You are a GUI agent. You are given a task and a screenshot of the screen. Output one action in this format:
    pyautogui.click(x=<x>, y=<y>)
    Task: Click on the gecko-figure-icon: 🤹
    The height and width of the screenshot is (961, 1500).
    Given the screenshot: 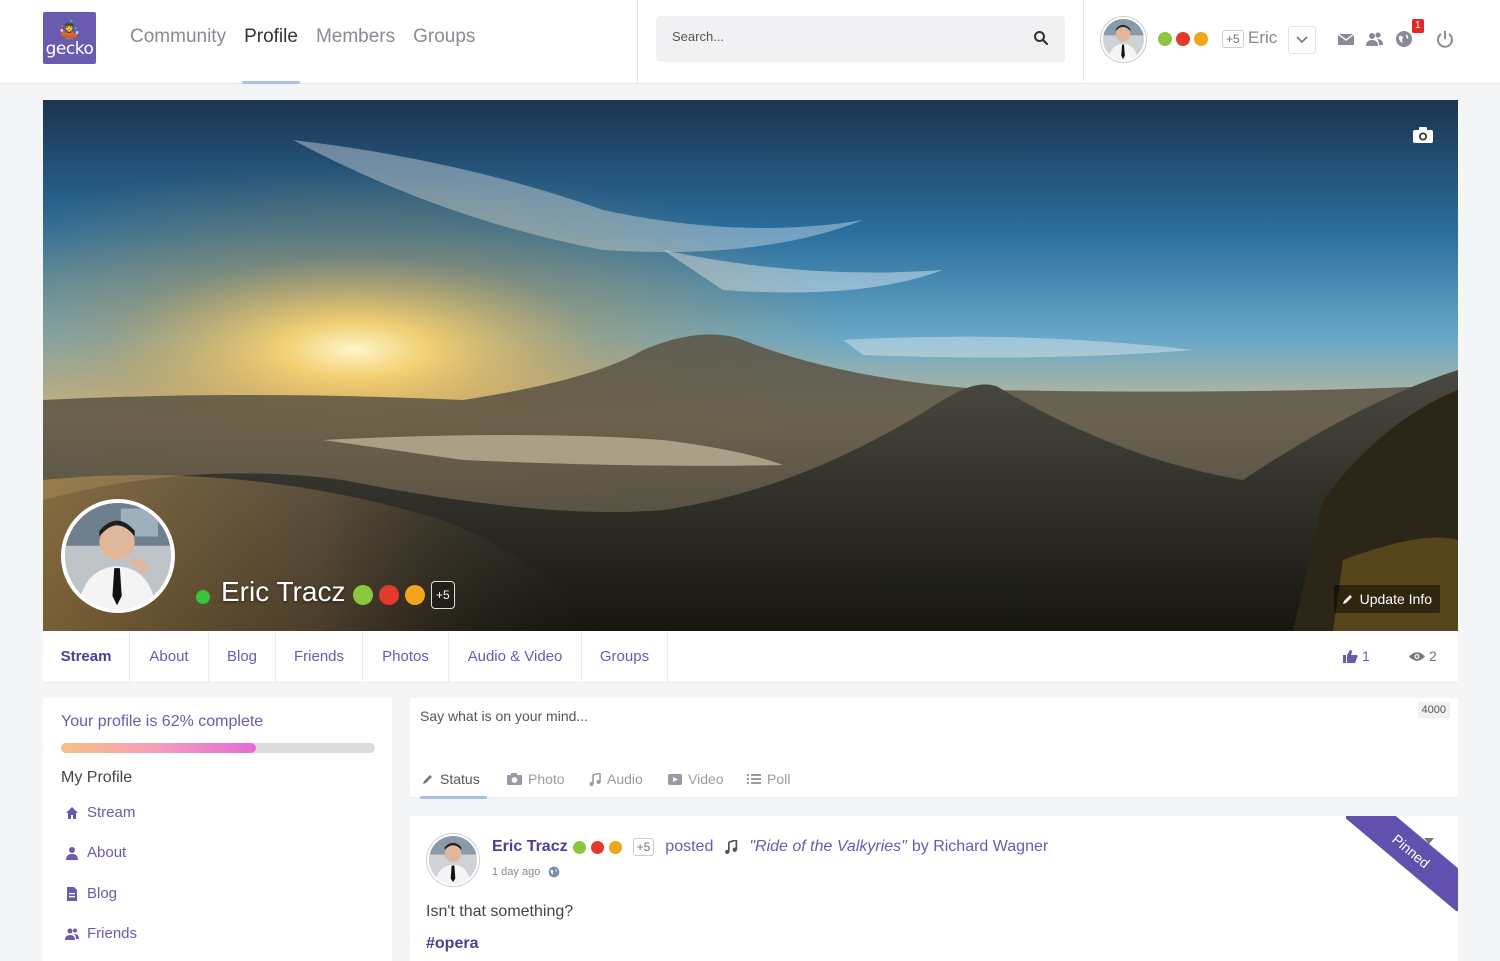 What is the action you would take?
    pyautogui.click(x=69, y=30)
    